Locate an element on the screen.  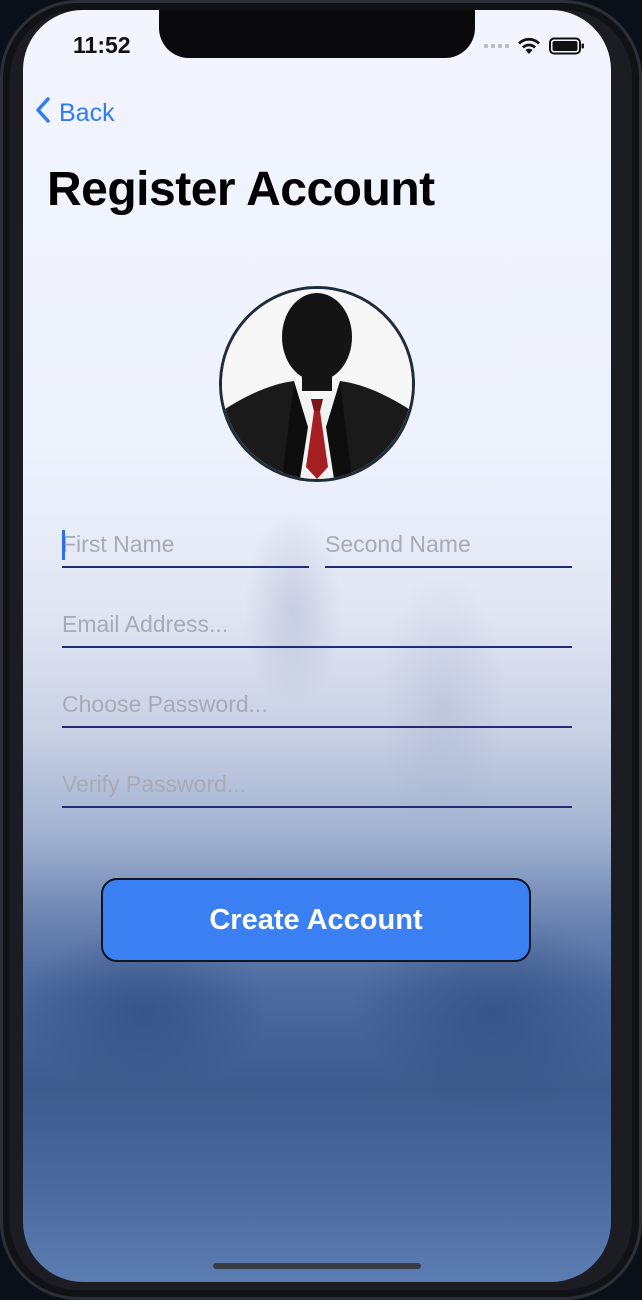
second-name-field is located at coordinates (448, 545).